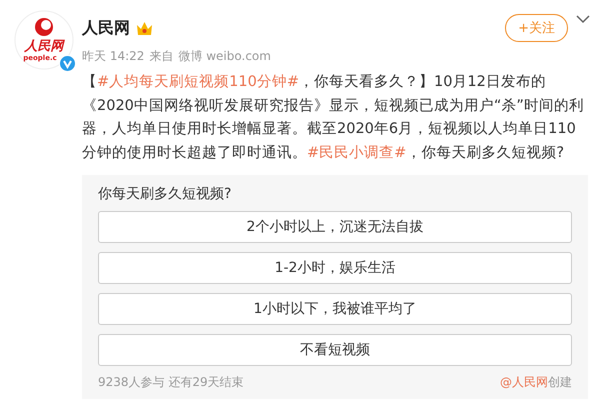 Image resolution: width=600 pixels, height=409 pixels. I want to click on source-label: 来自, so click(161, 56).